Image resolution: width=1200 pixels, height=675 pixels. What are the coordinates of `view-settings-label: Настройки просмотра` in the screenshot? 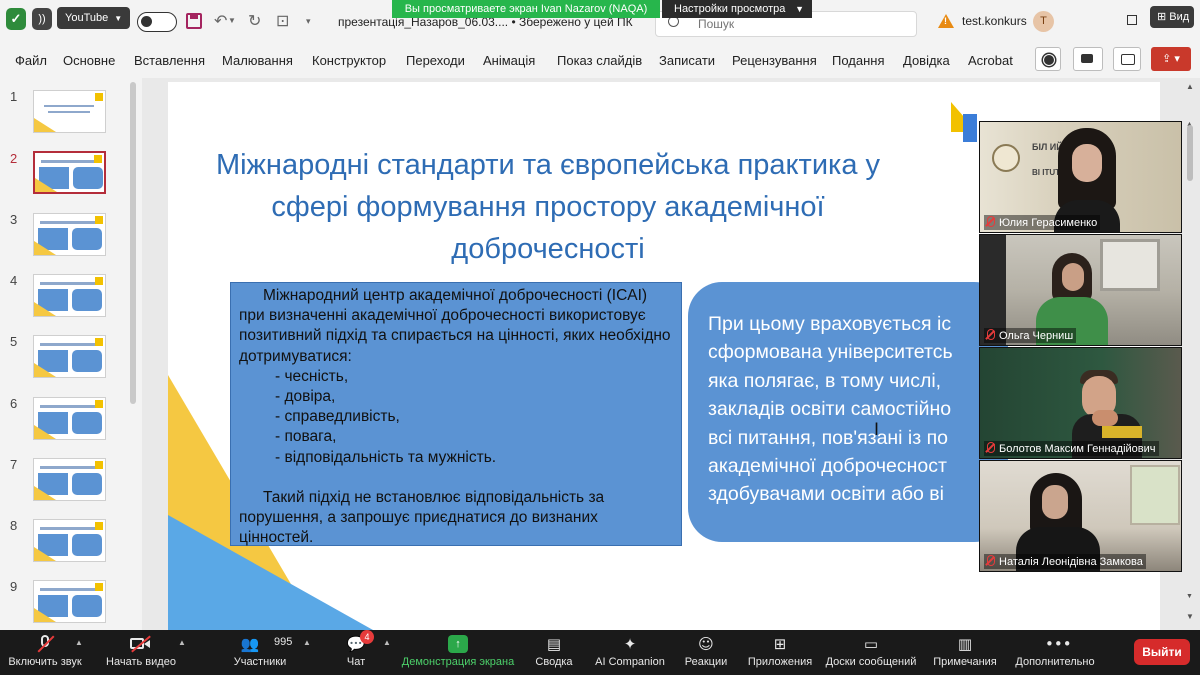 It's located at (730, 9).